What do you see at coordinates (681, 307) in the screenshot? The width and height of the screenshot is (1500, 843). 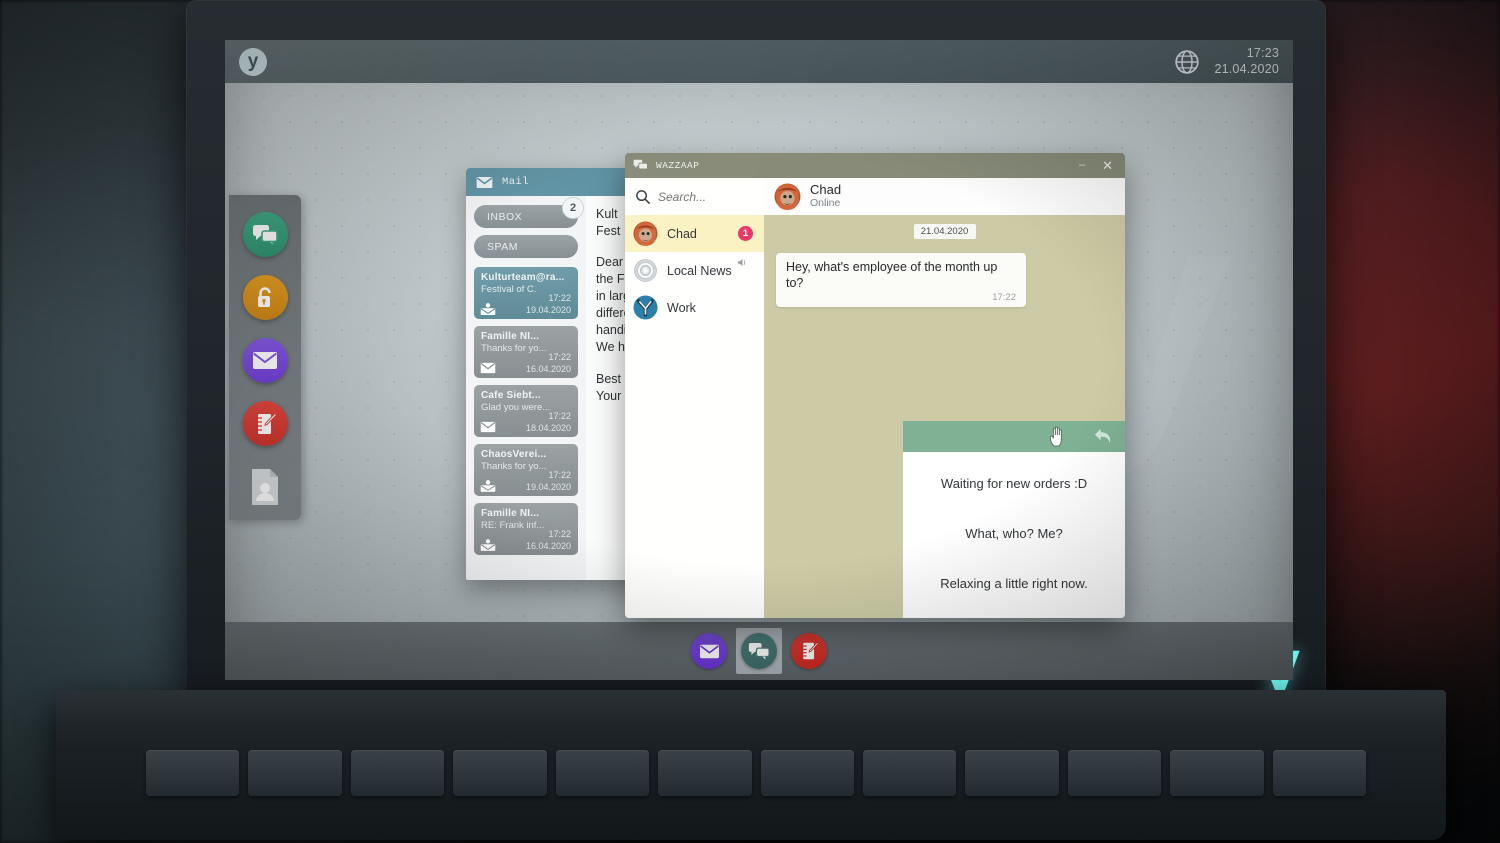 I see `contact-name: Work` at bounding box center [681, 307].